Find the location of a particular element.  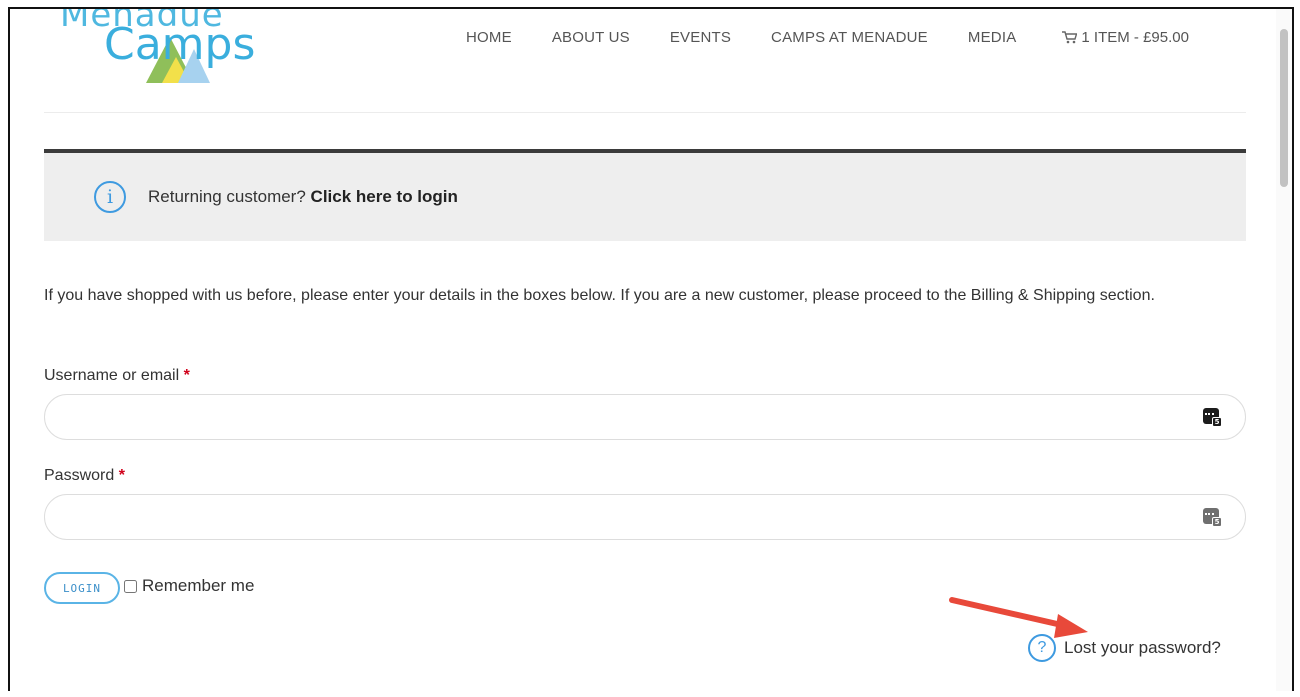

scrollbar-thumb is located at coordinates (1284, 108).